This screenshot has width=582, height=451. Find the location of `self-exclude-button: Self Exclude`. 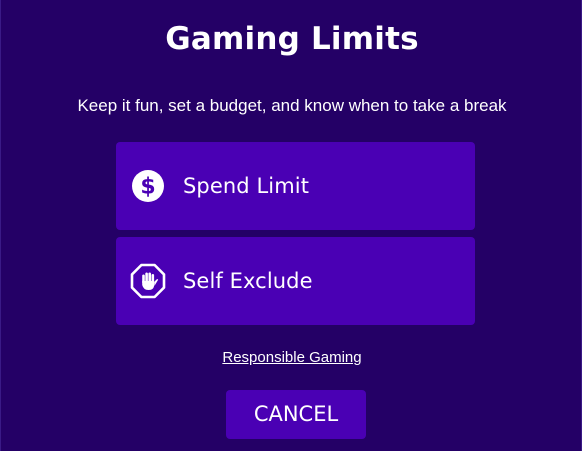

self-exclude-button: Self Exclude is located at coordinates (295, 281).